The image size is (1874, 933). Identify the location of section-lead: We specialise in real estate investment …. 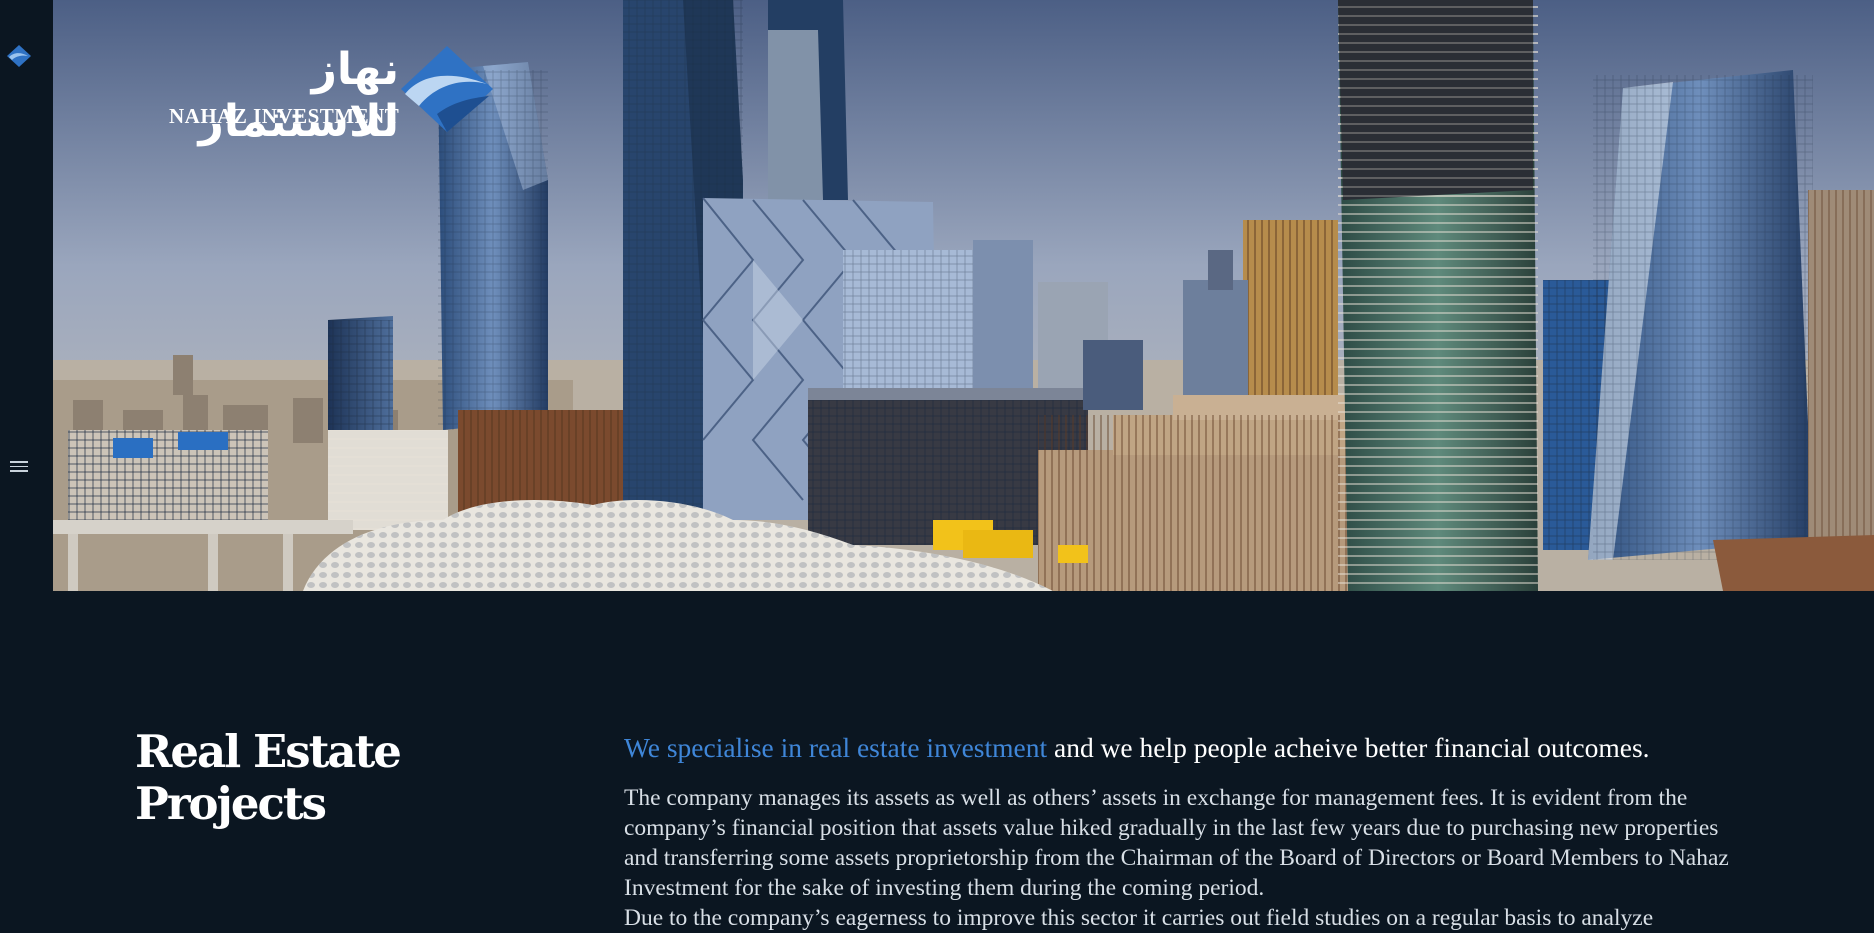
(1244, 748).